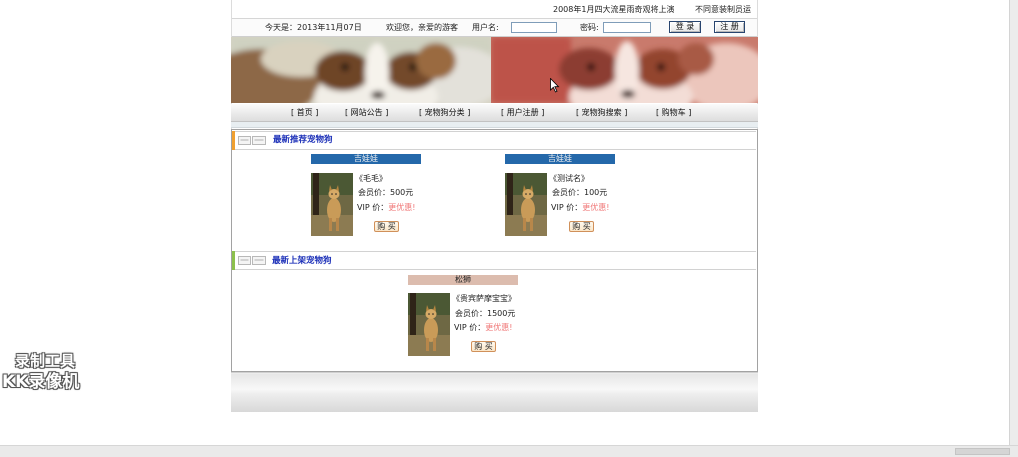 The height and width of the screenshot is (457, 1018). What do you see at coordinates (313, 27) in the screenshot?
I see `current-date: 今天是：2013年11月07日` at bounding box center [313, 27].